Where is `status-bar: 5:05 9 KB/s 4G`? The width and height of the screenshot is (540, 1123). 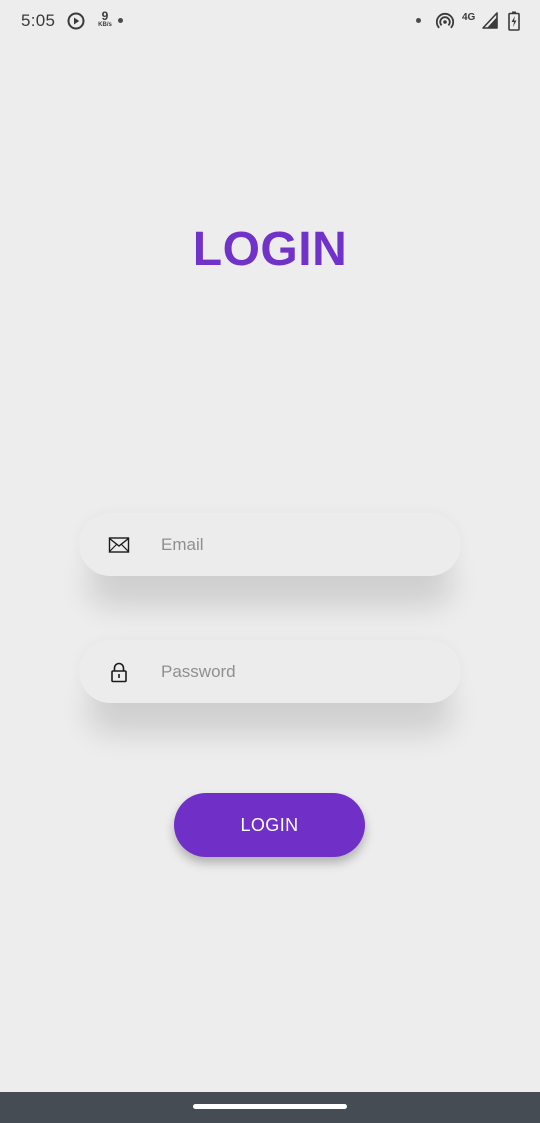 status-bar: 5:05 9 KB/s 4G is located at coordinates (270, 22).